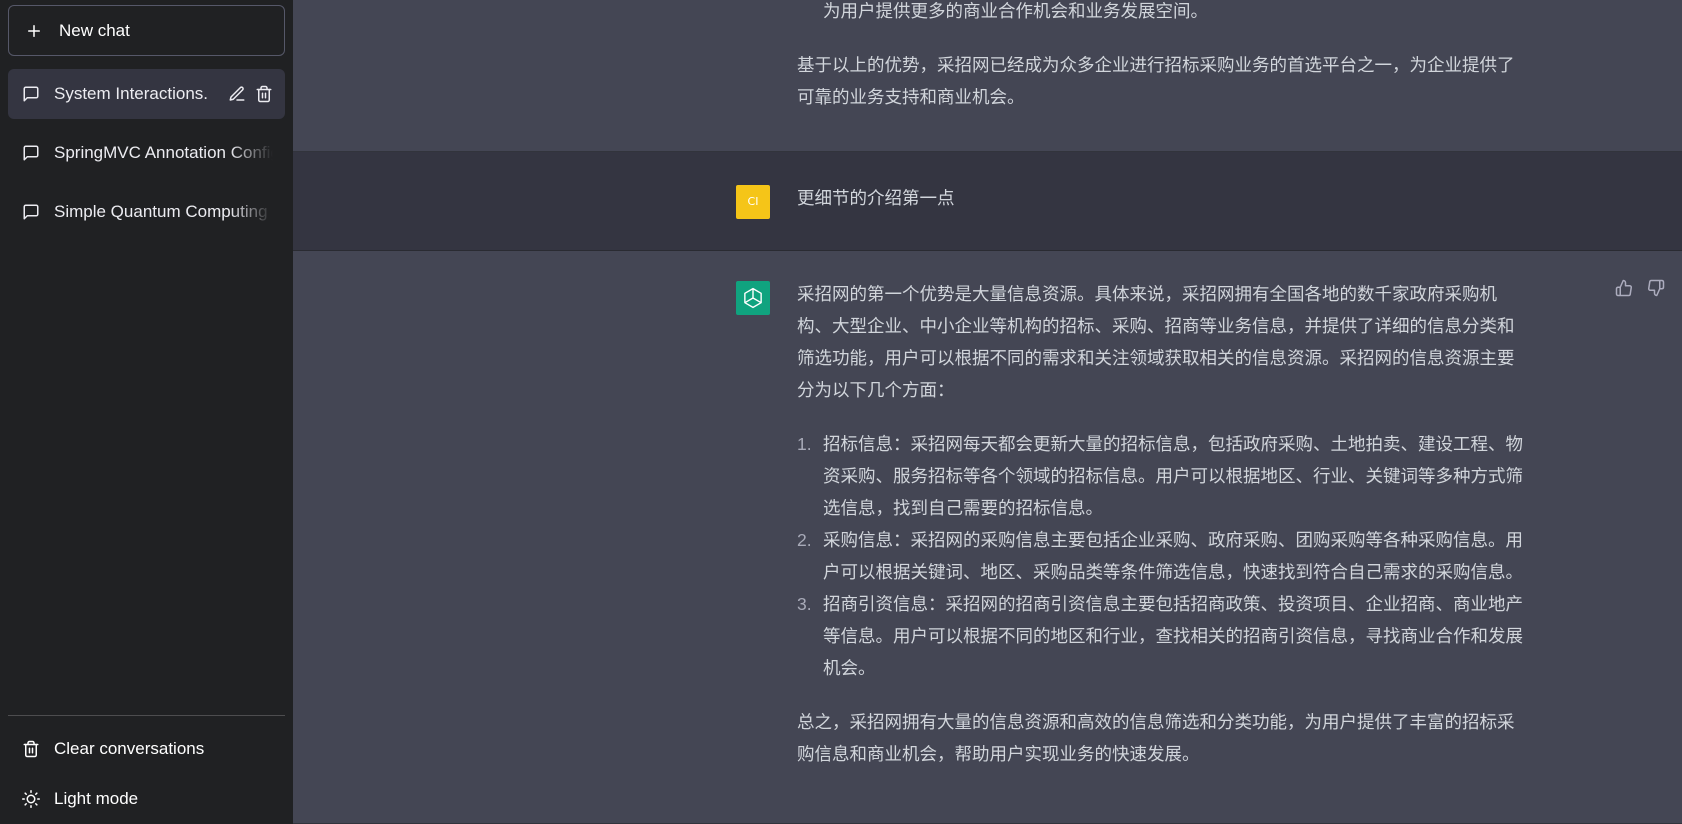 This screenshot has height=824, width=1682. I want to click on thumbs-down-icon, so click(1656, 288).